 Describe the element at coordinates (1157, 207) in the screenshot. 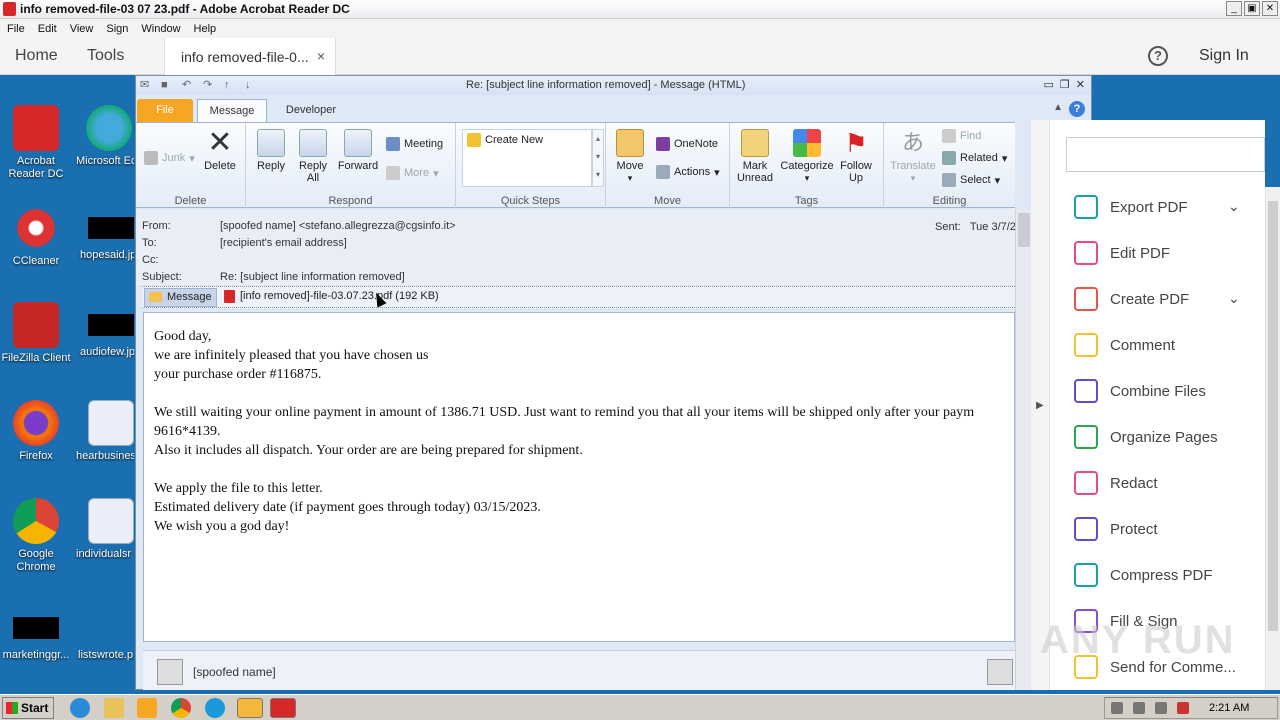

I see `tool-export-pdf: Export PDF ⌄` at that location.